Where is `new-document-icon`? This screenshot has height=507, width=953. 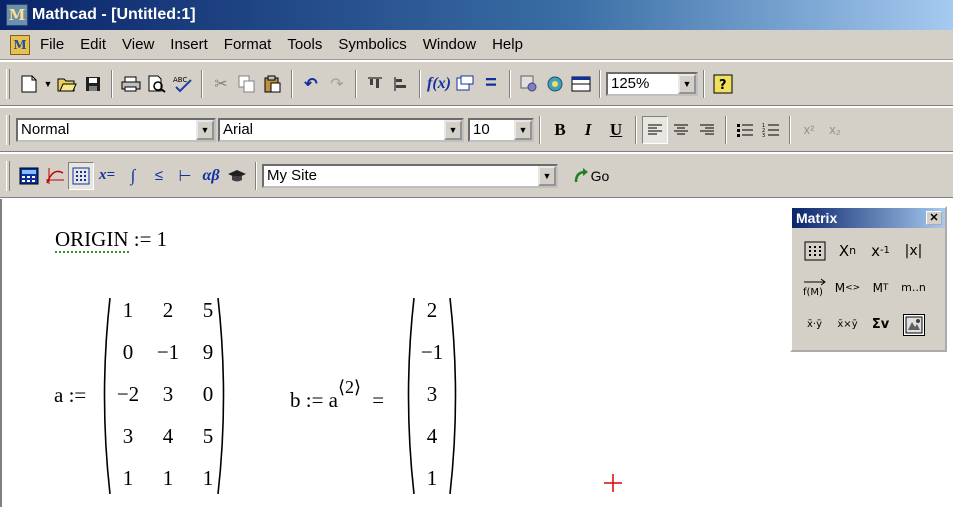
new-document-icon is located at coordinates (29, 84).